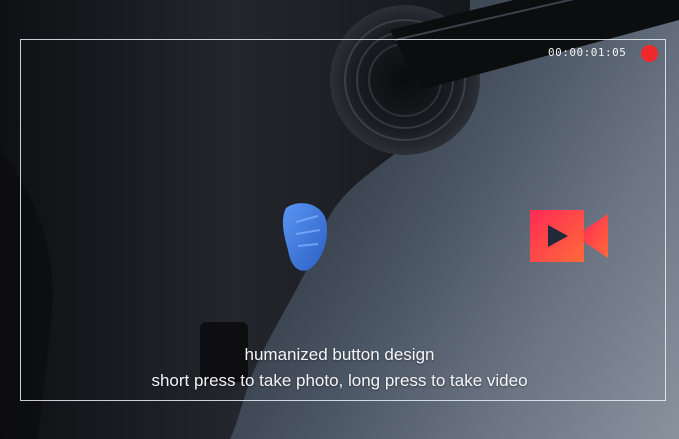 This screenshot has width=679, height=439. I want to click on caption-title: humanized button design, so click(339, 354).